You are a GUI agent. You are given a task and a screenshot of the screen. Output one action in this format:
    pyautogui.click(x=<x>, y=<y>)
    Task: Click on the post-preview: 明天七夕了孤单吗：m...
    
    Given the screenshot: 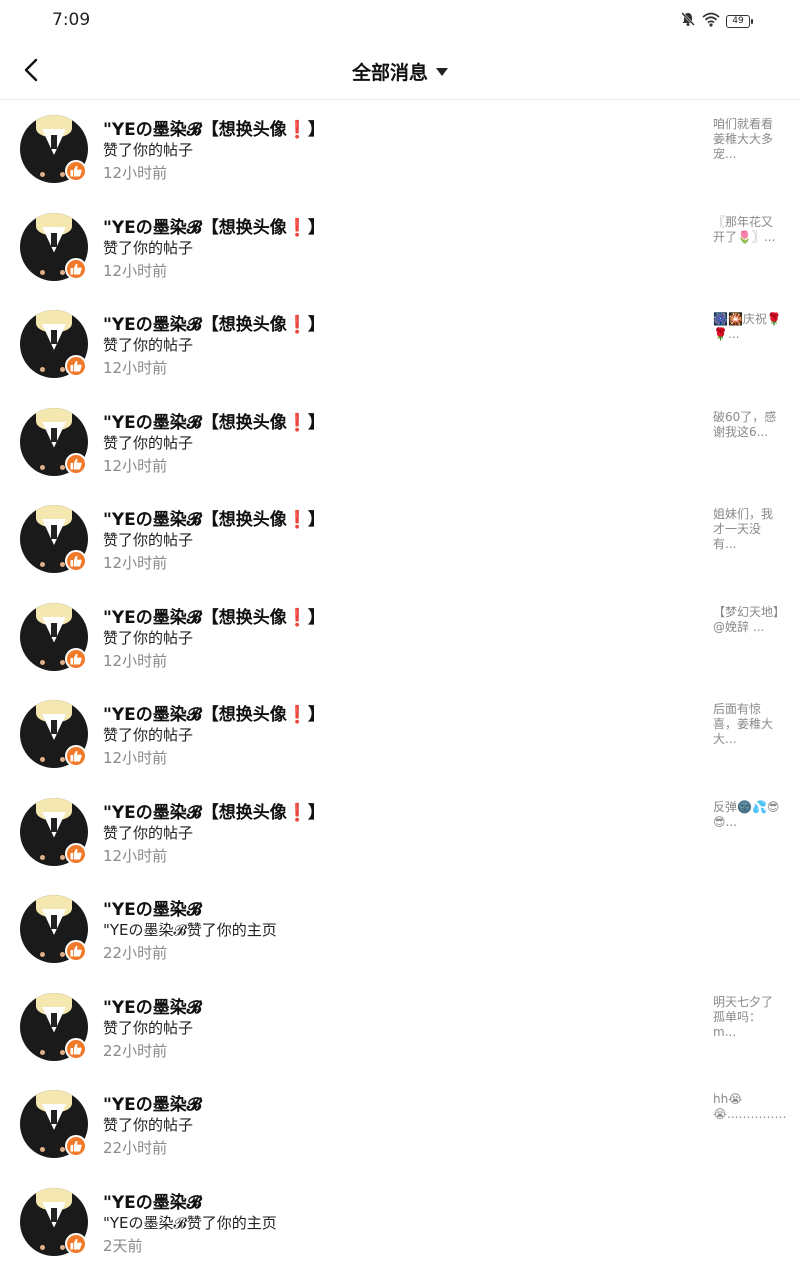 What is the action you would take?
    pyautogui.click(x=748, y=1017)
    